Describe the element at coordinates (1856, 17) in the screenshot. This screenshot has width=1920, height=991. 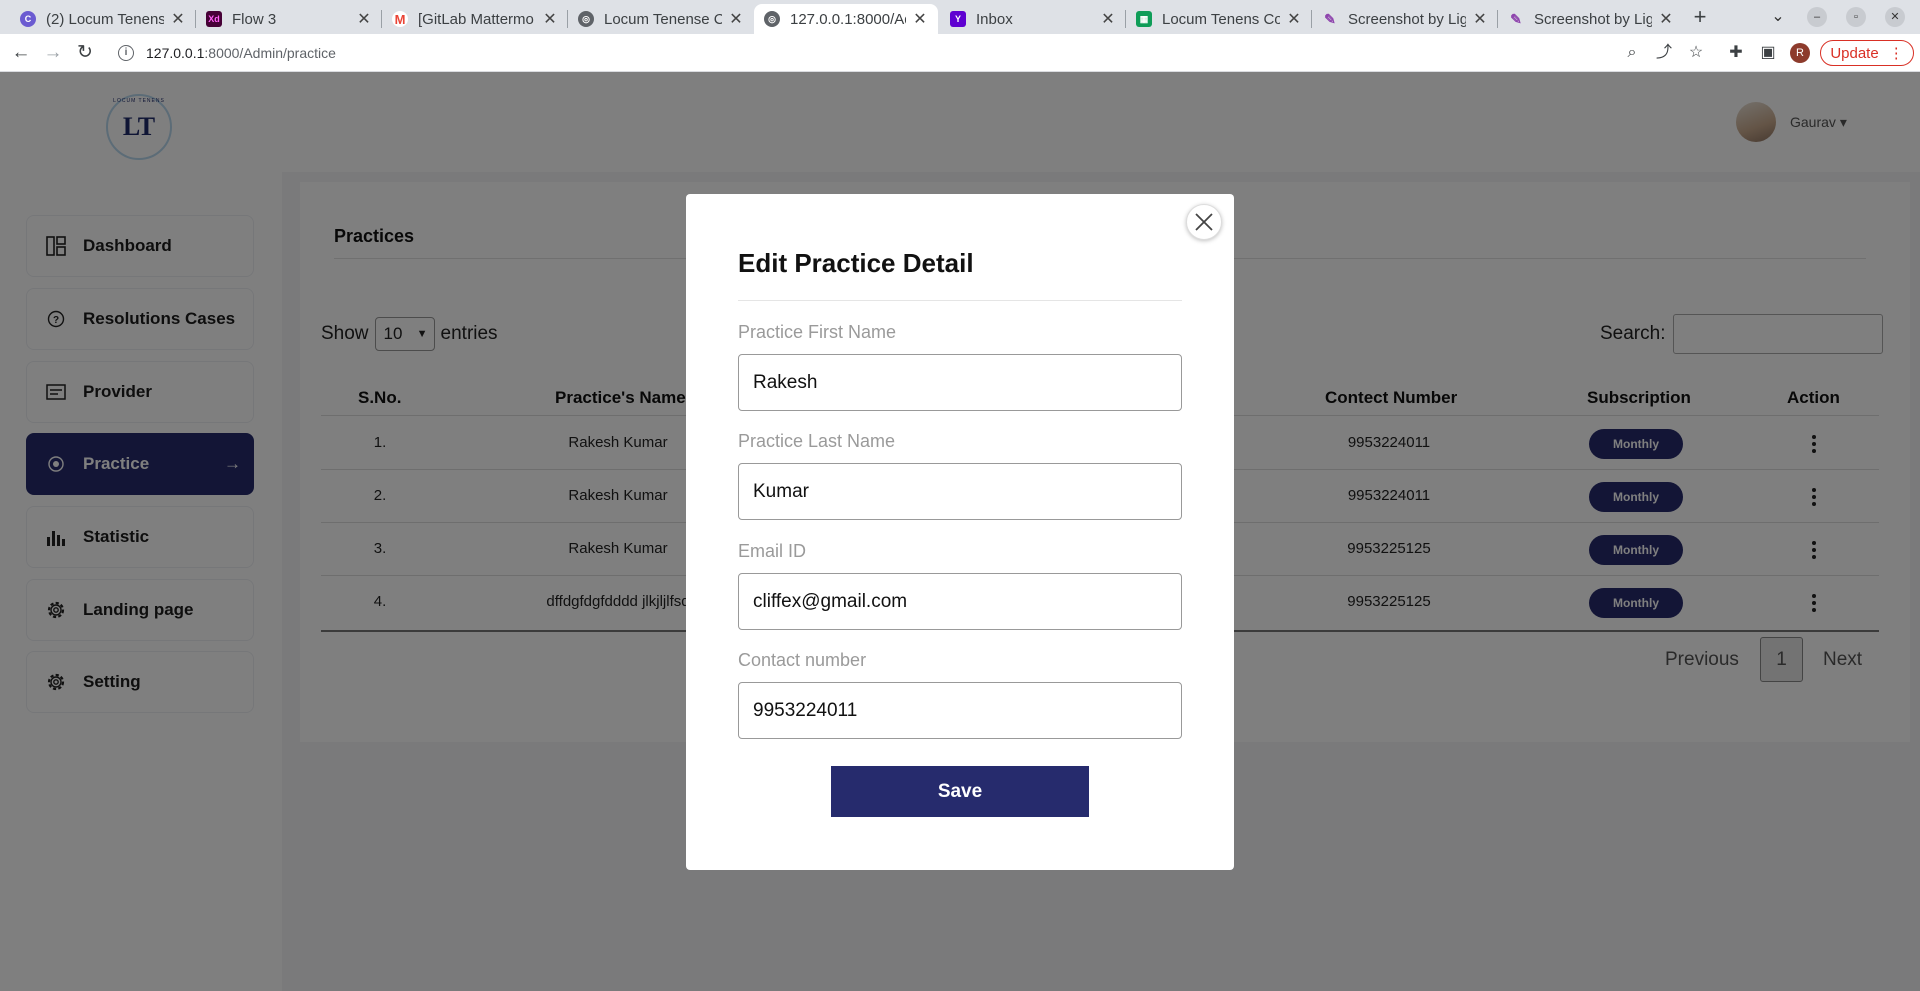
I see `restore-window-icon: ▫` at that location.